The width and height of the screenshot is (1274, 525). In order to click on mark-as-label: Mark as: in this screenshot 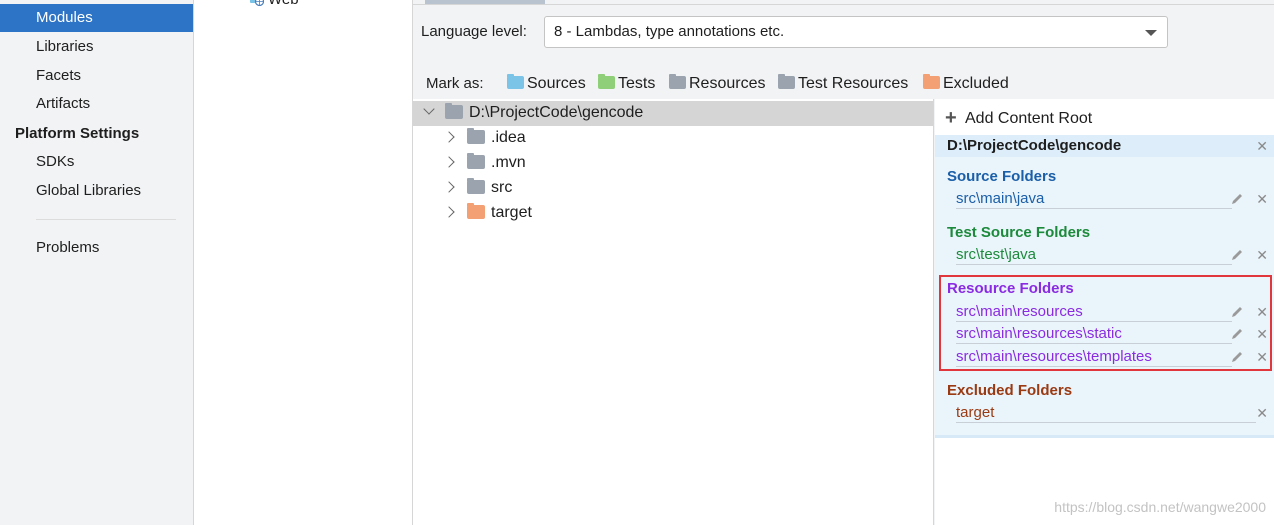, I will do `click(455, 83)`.